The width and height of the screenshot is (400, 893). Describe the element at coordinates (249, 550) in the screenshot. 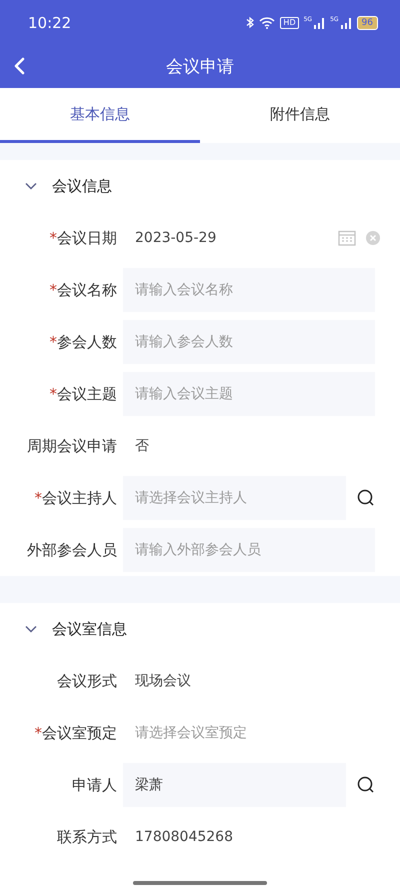

I see `input-field: 请输入外部参会人员` at that location.